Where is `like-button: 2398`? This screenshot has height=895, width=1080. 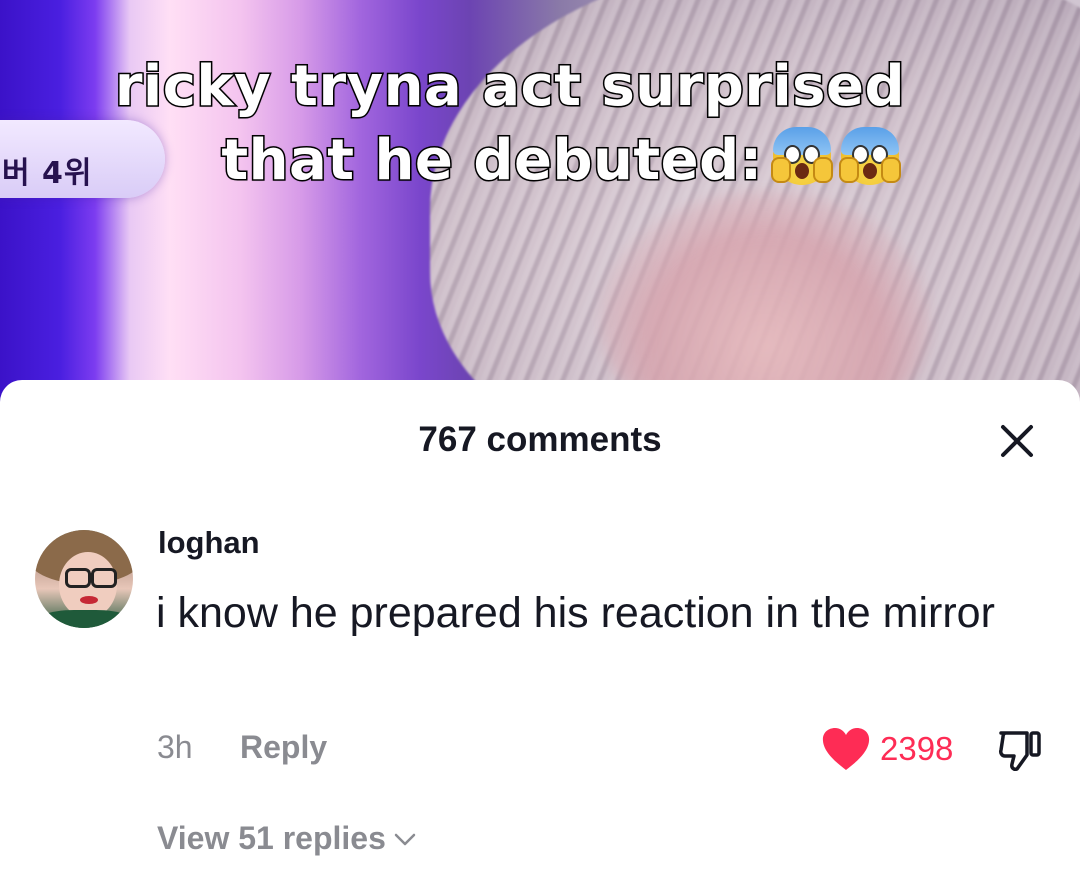 like-button: 2398 is located at coordinates (886, 749).